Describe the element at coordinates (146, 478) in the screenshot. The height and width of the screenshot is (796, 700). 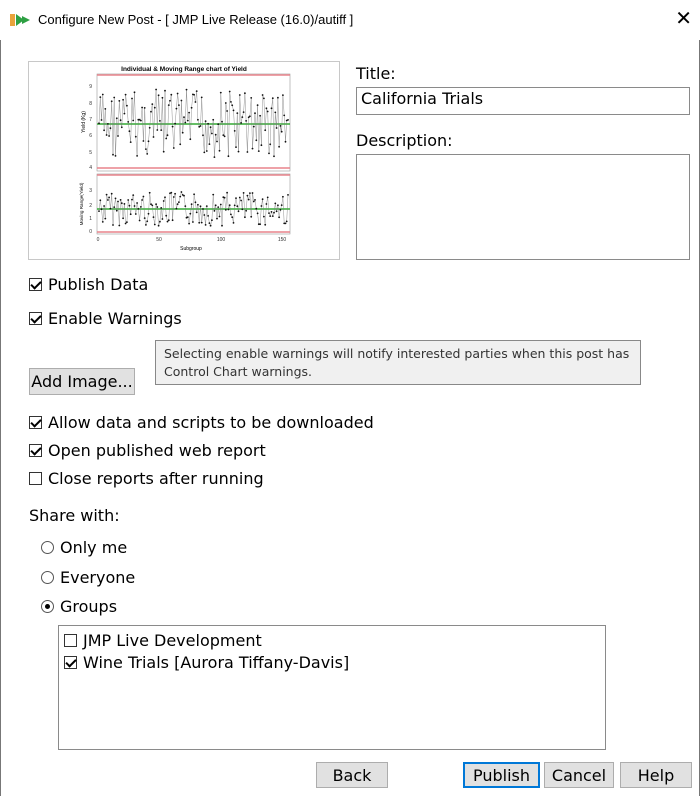
I see `close-reports-checkbox: Close reports after running` at that location.